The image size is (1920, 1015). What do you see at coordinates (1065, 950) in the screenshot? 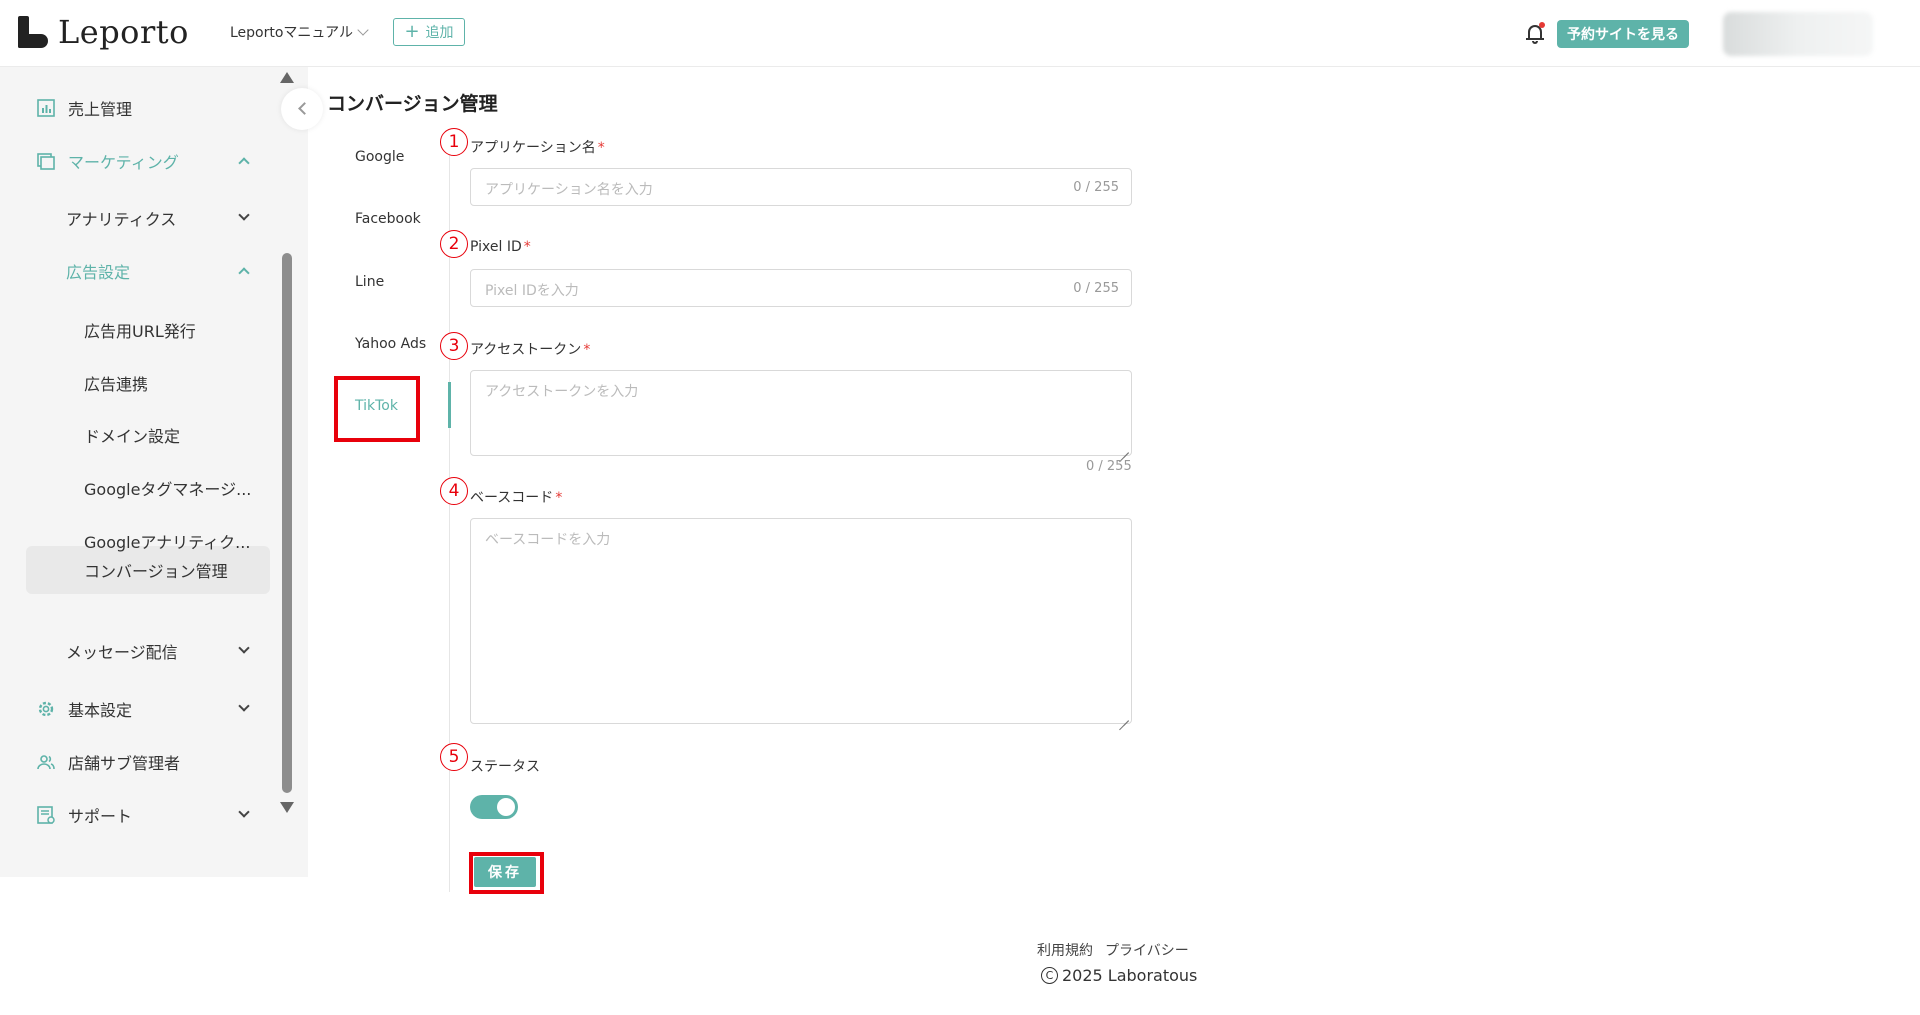
I see `terms-link: 利用規約` at bounding box center [1065, 950].